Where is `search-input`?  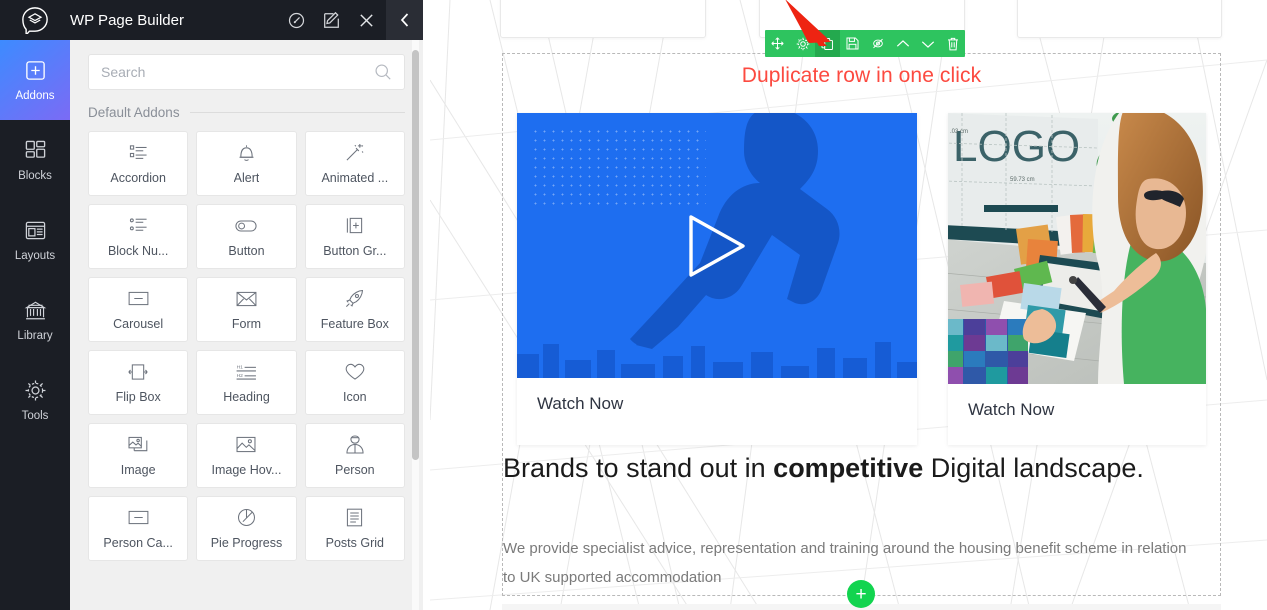 search-input is located at coordinates (237, 72).